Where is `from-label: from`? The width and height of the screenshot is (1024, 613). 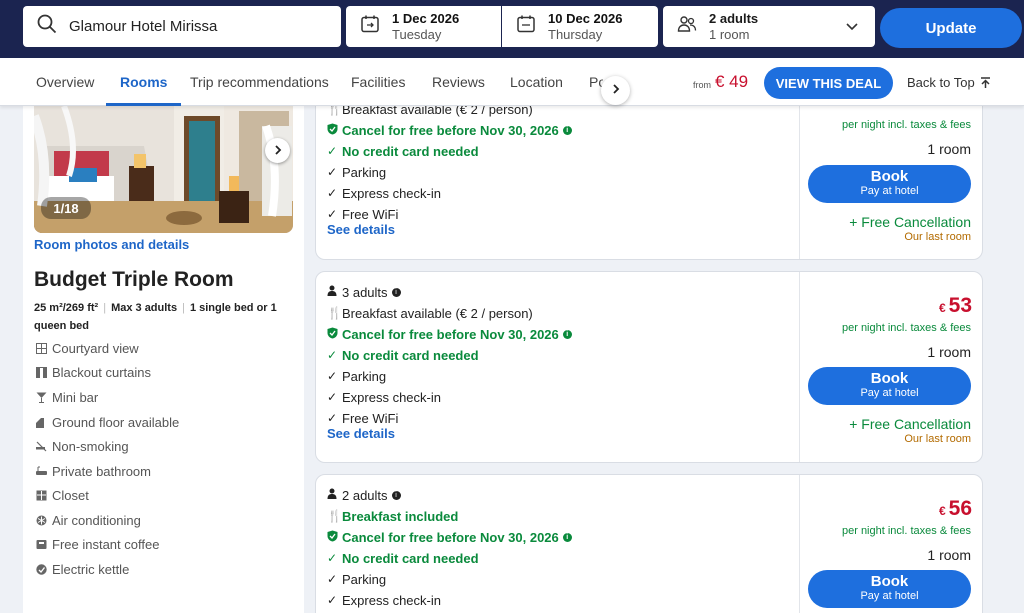
from-label: from is located at coordinates (702, 85).